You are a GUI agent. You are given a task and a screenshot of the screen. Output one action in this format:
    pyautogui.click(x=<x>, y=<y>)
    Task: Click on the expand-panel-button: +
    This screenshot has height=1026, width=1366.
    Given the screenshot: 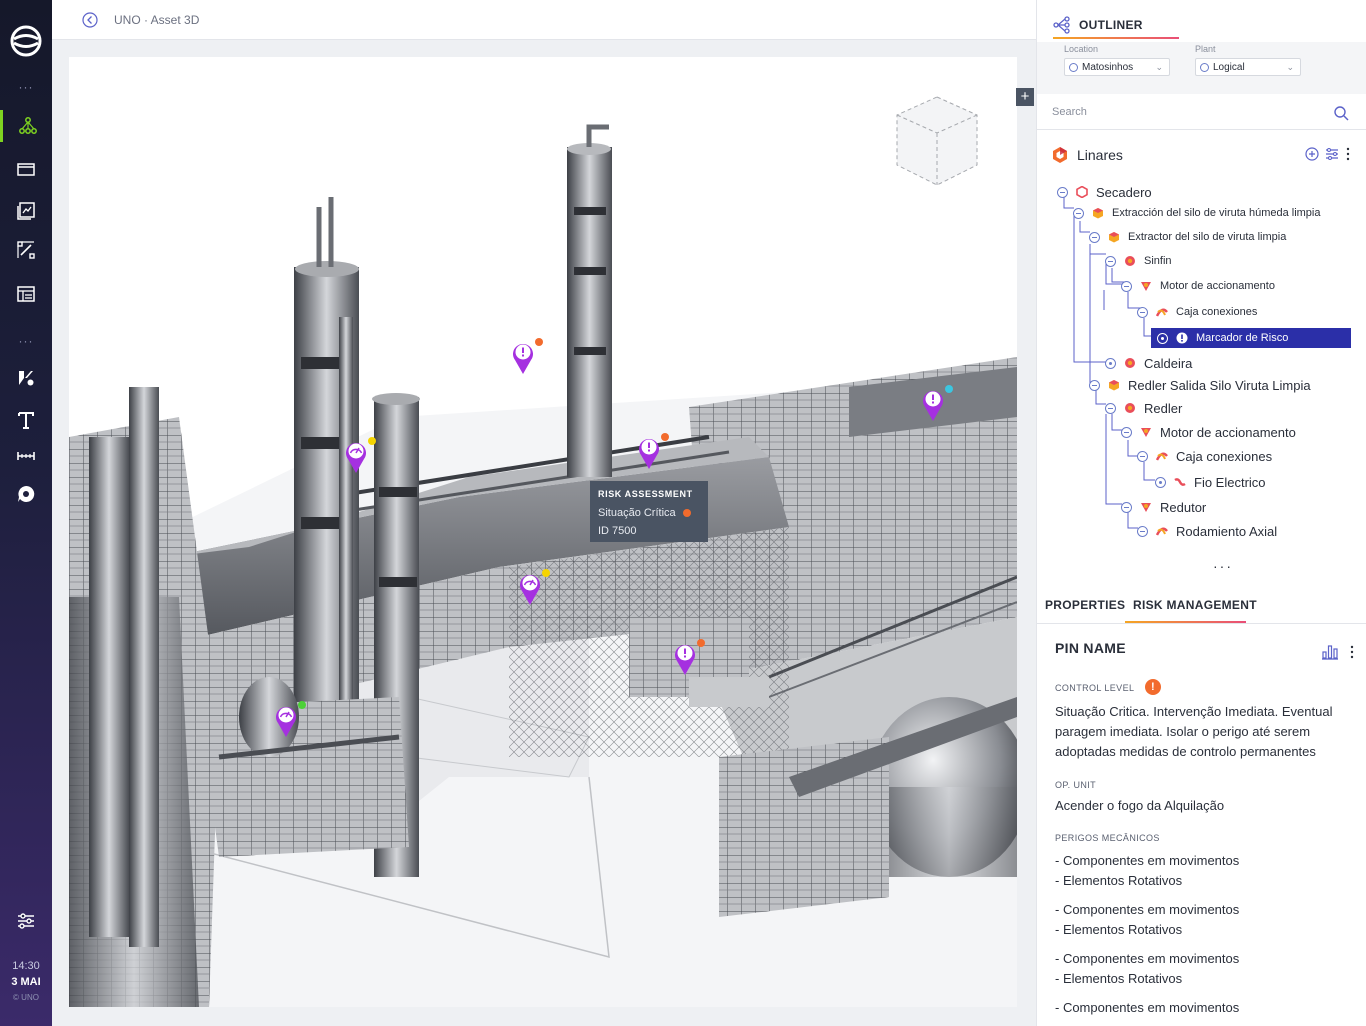 What is the action you would take?
    pyautogui.click(x=1025, y=97)
    